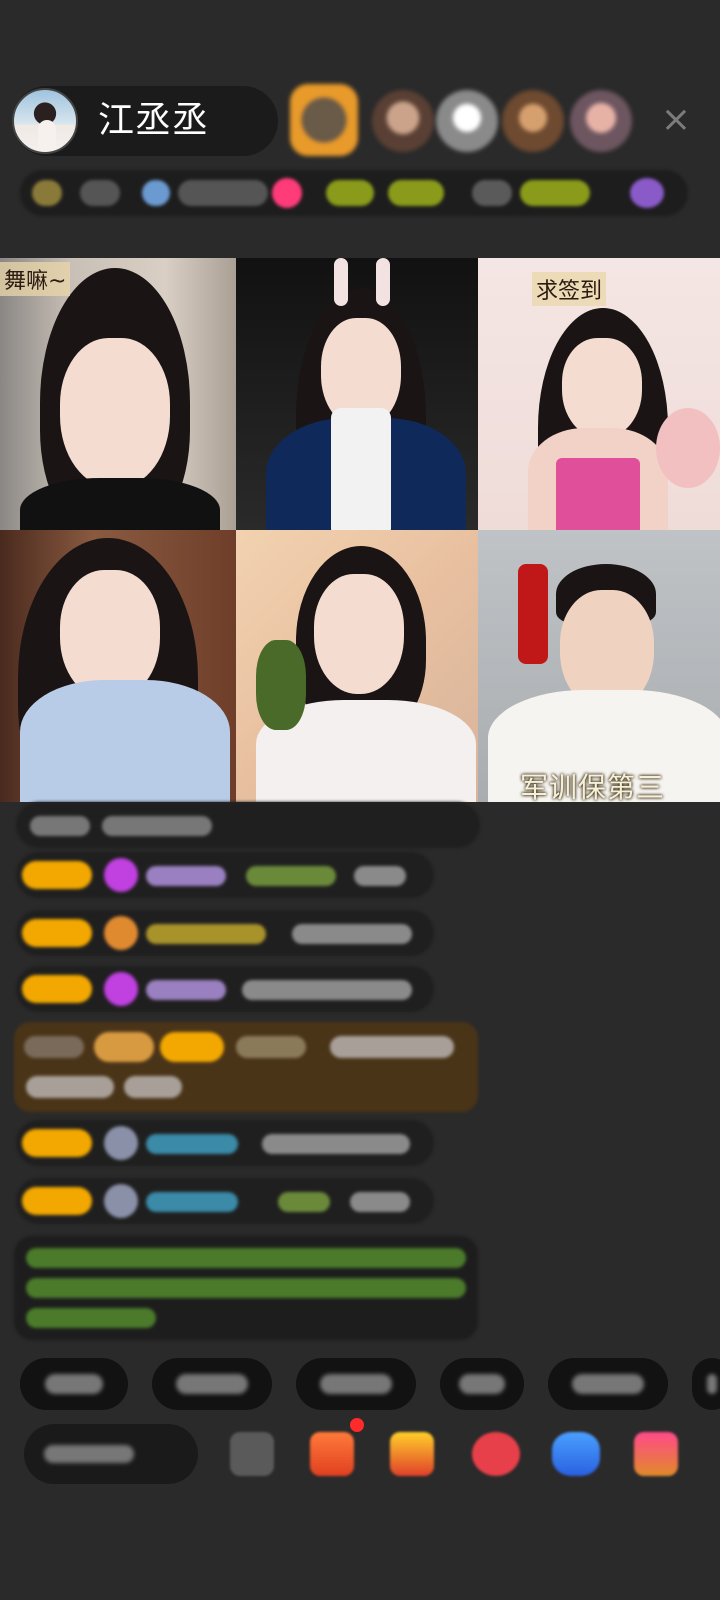  Describe the element at coordinates (111, 1454) in the screenshot. I see `chat-input` at that location.